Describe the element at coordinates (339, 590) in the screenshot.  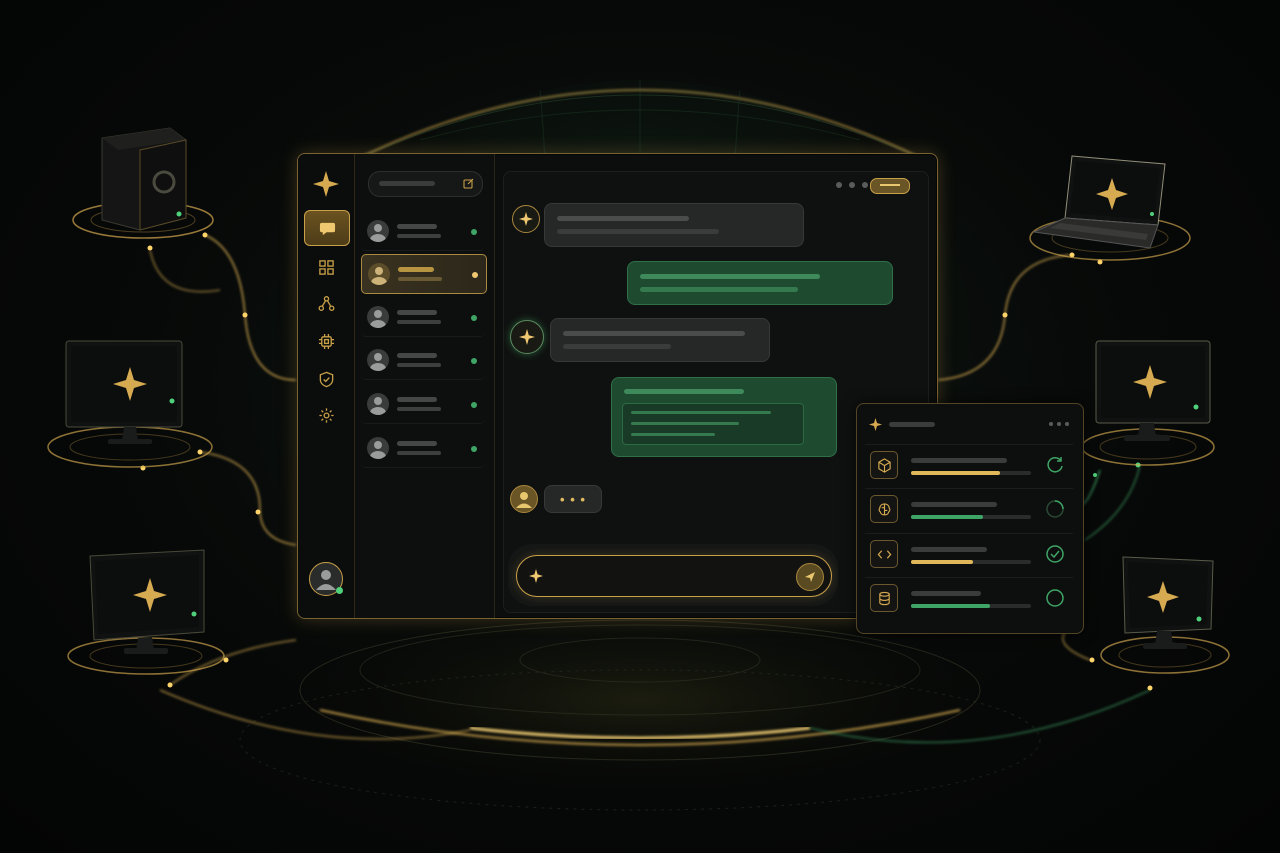
I see `online-status-dot` at that location.